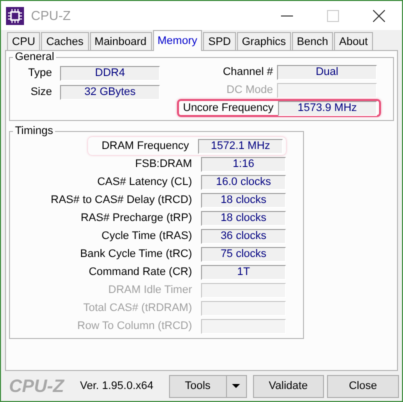 Image resolution: width=403 pixels, height=402 pixels. What do you see at coordinates (379, 16) in the screenshot?
I see `close-icon` at bounding box center [379, 16].